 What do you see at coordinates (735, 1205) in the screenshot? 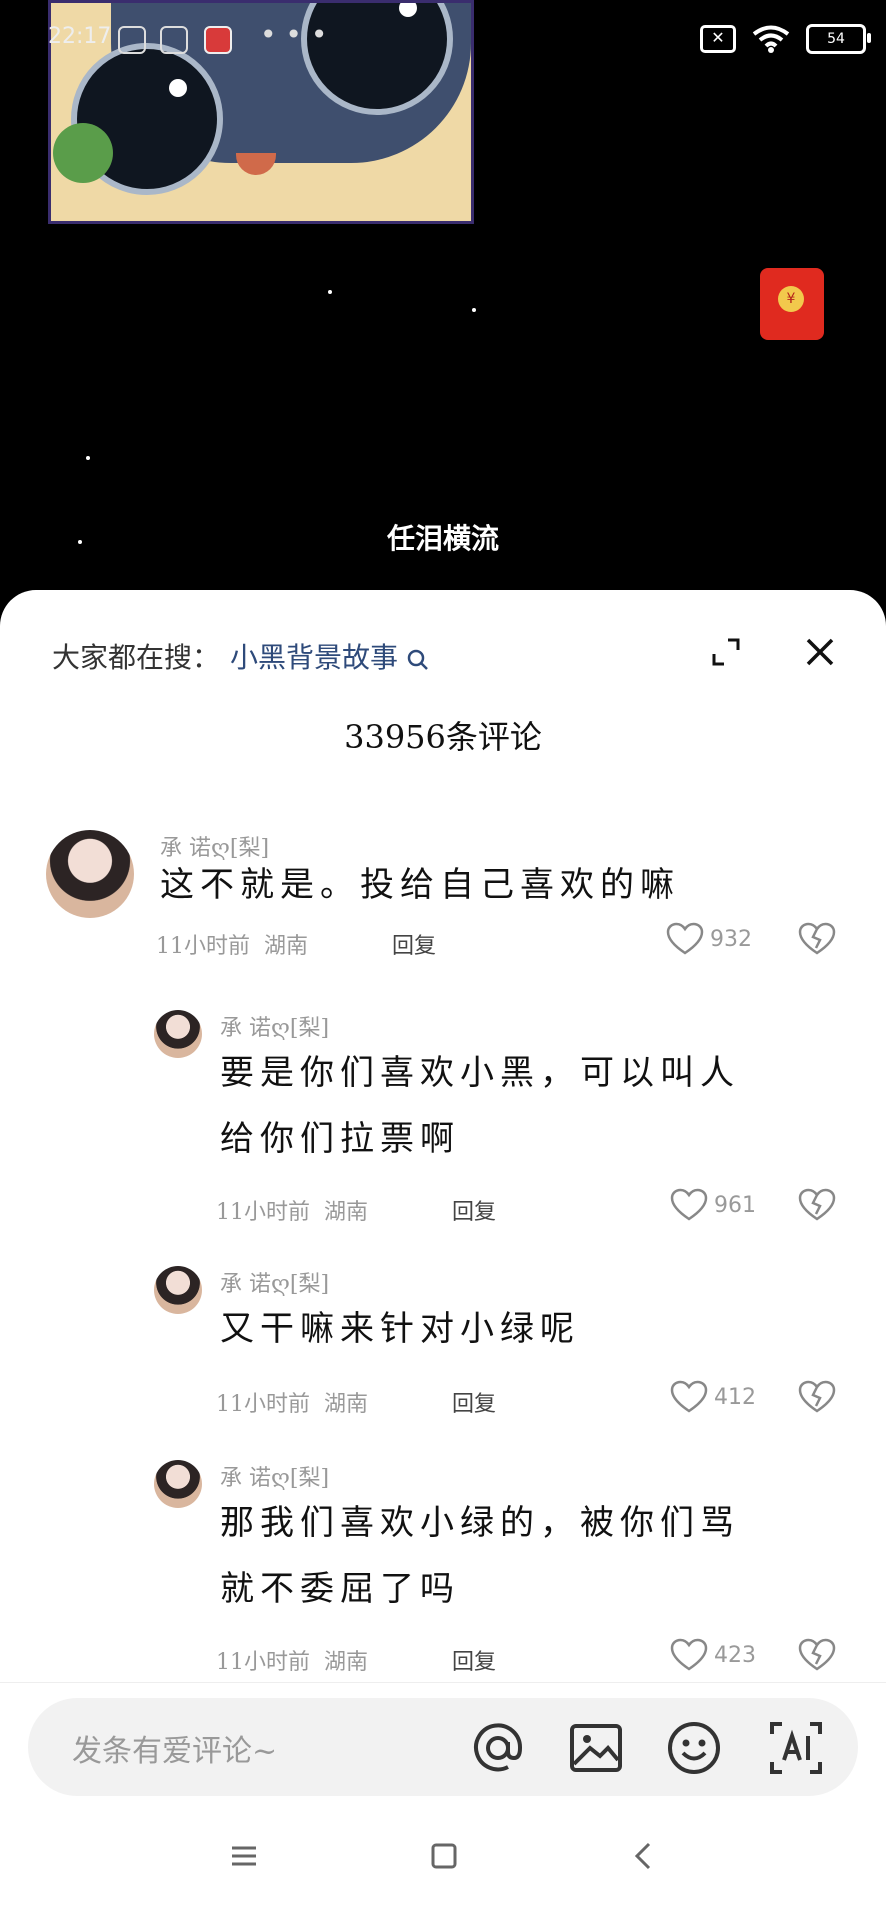
I see `like-count: 961` at bounding box center [735, 1205].